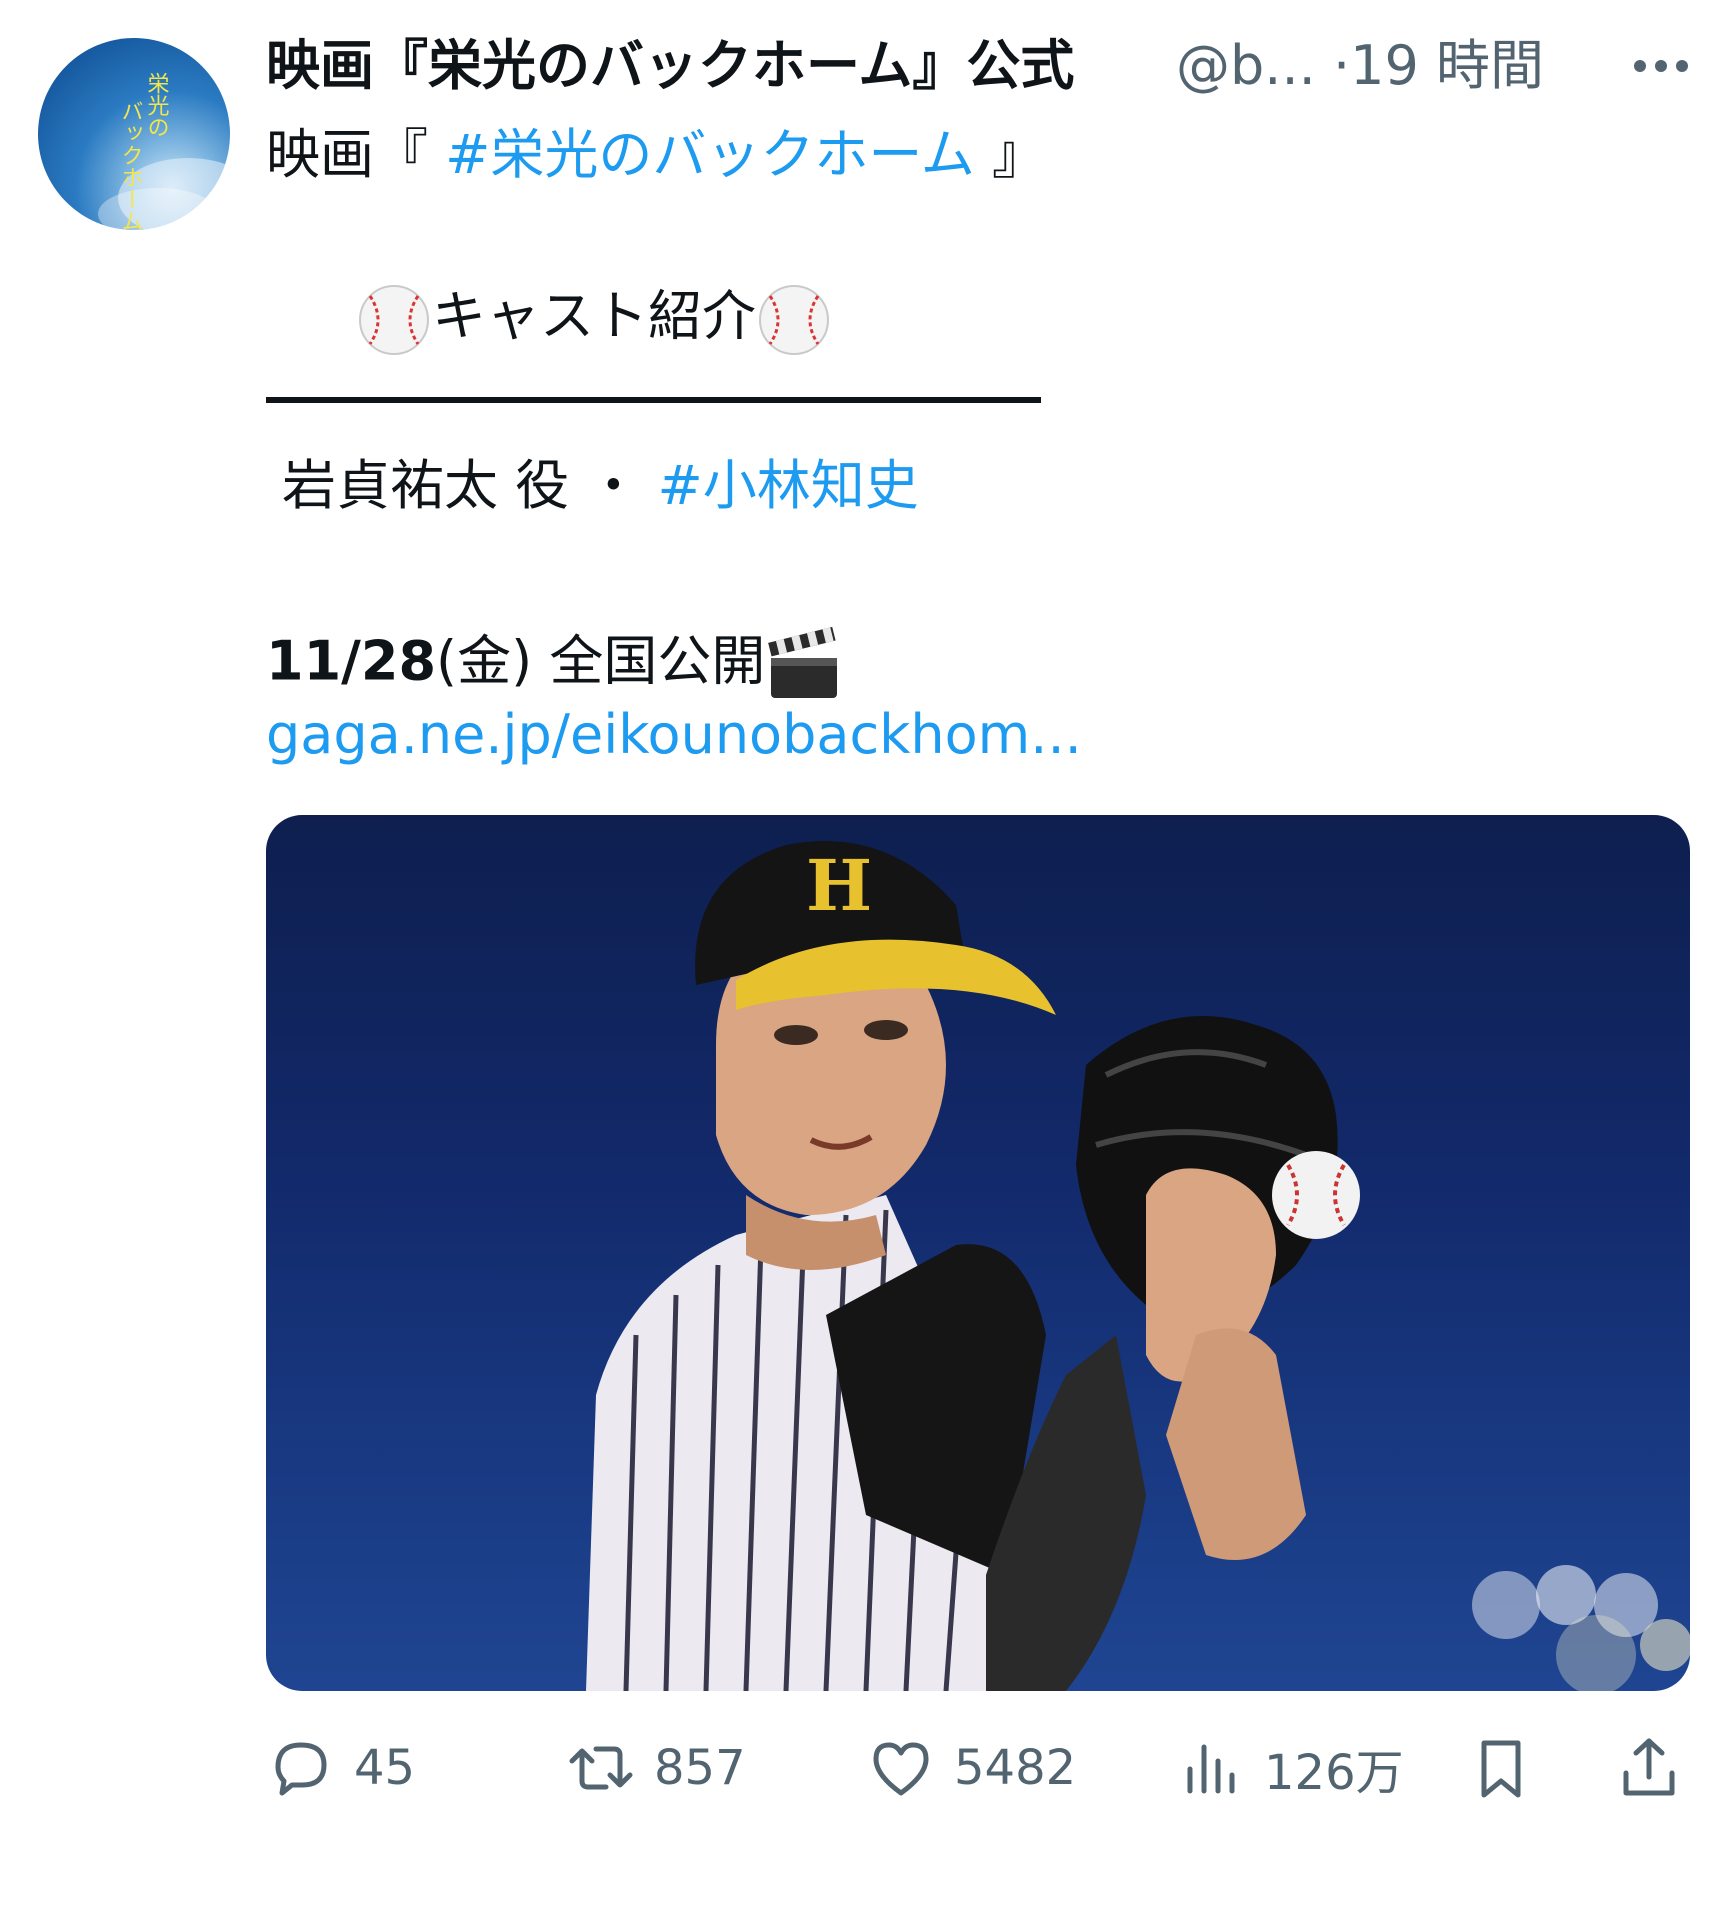 This screenshot has width=1736, height=1920. I want to click on release-date: 11/28, so click(351, 661).